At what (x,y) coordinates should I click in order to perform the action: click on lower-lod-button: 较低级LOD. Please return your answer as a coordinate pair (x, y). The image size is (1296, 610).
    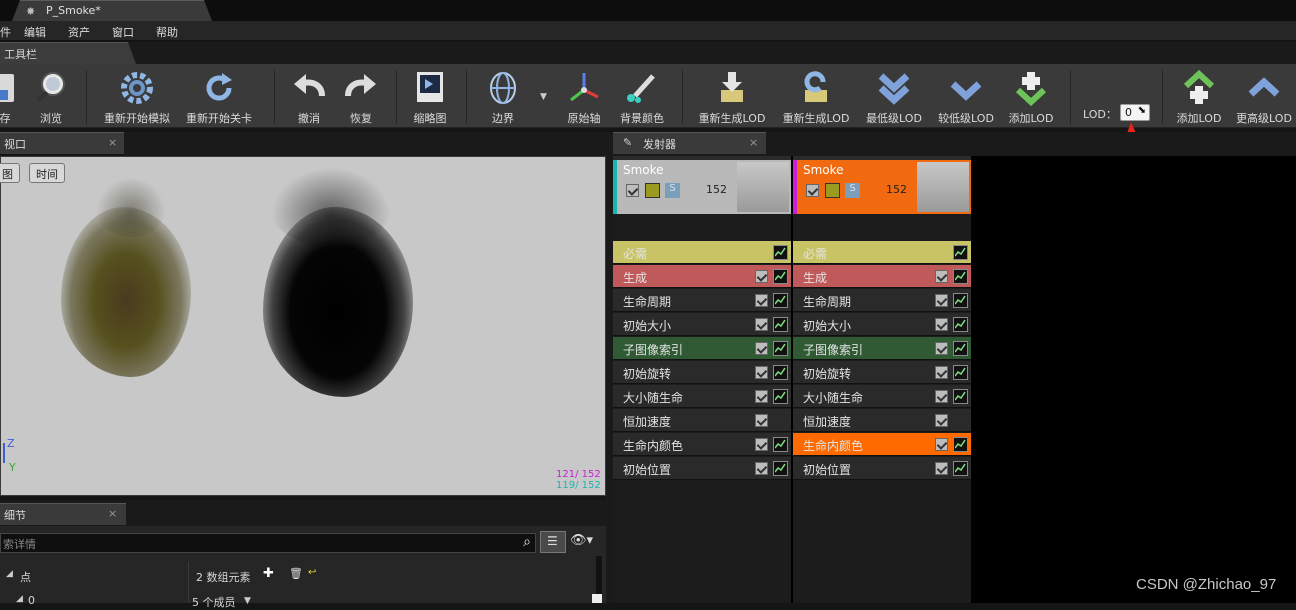
    Looking at the image, I should click on (966, 97).